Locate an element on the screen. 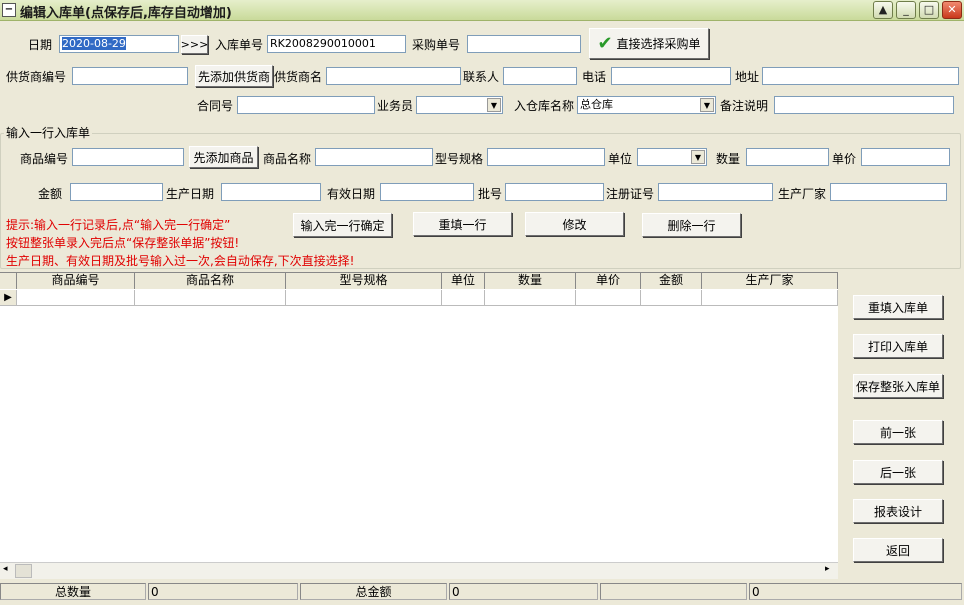 Image resolution: width=964 pixels, height=605 pixels. date-field: 2020-08-29 is located at coordinates (119, 44).